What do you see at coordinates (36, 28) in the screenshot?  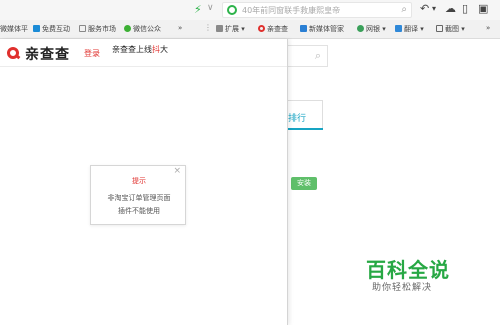 I see `bookmark-icon` at bounding box center [36, 28].